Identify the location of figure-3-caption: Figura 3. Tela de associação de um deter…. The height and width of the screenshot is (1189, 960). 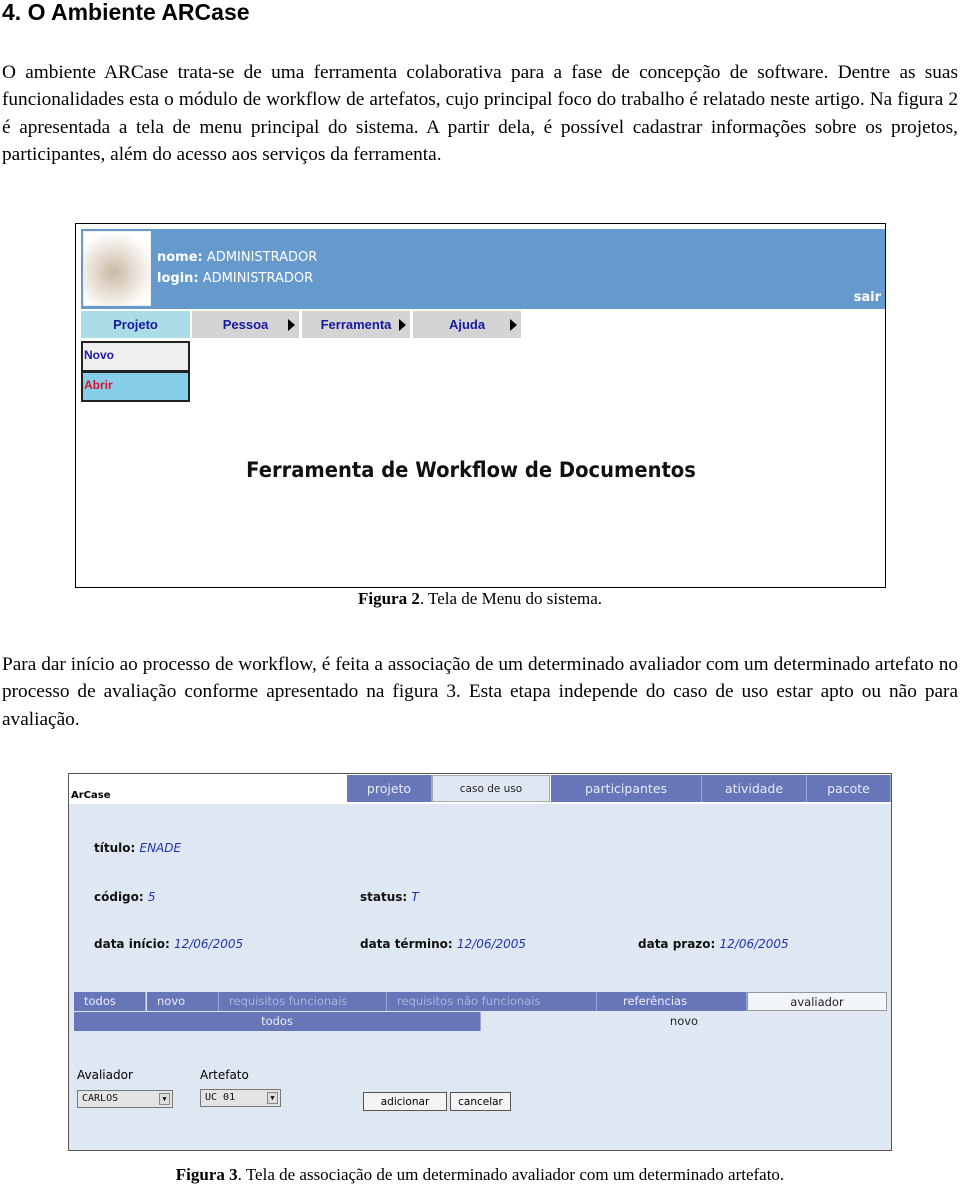
(480, 1174).